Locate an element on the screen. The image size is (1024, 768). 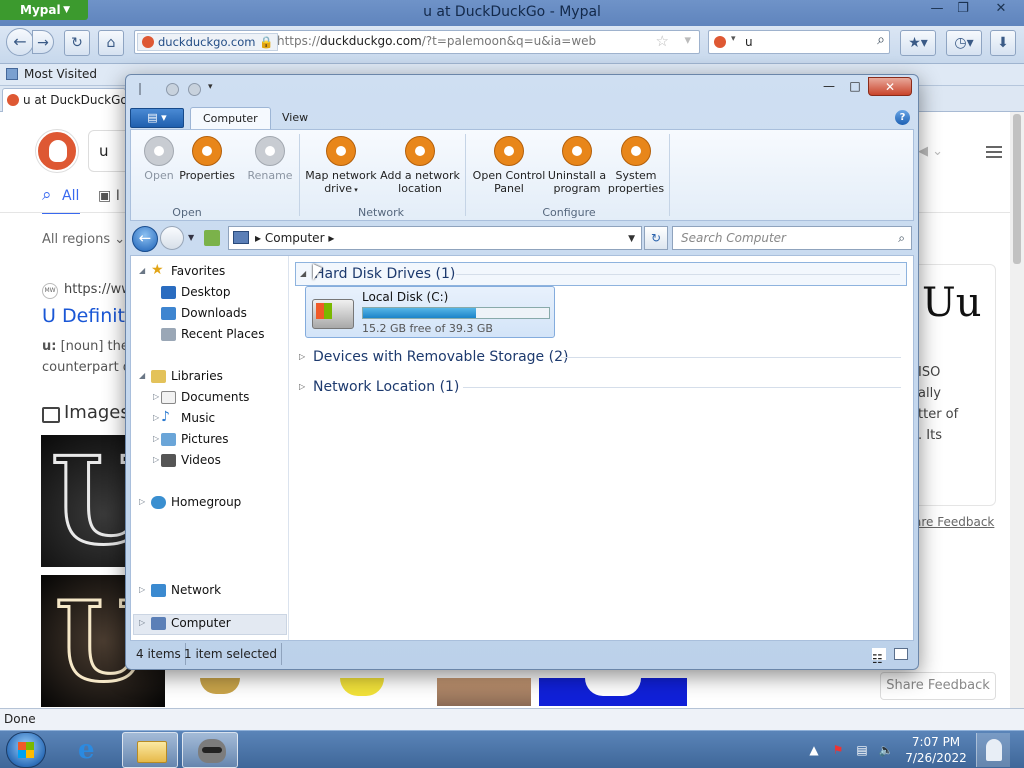
large-icons-view-icon is located at coordinates (901, 654).